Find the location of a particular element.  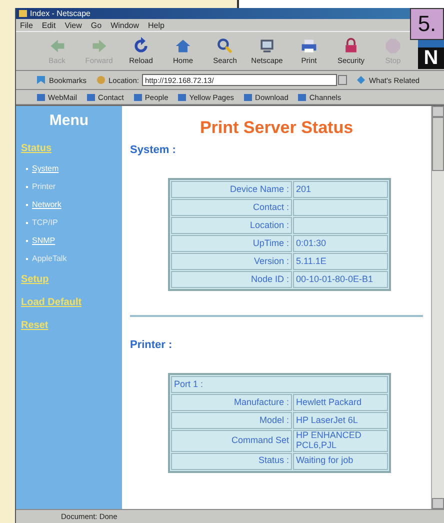

table-cell: HP ENHANCED PCL6,PJL is located at coordinates (340, 441).